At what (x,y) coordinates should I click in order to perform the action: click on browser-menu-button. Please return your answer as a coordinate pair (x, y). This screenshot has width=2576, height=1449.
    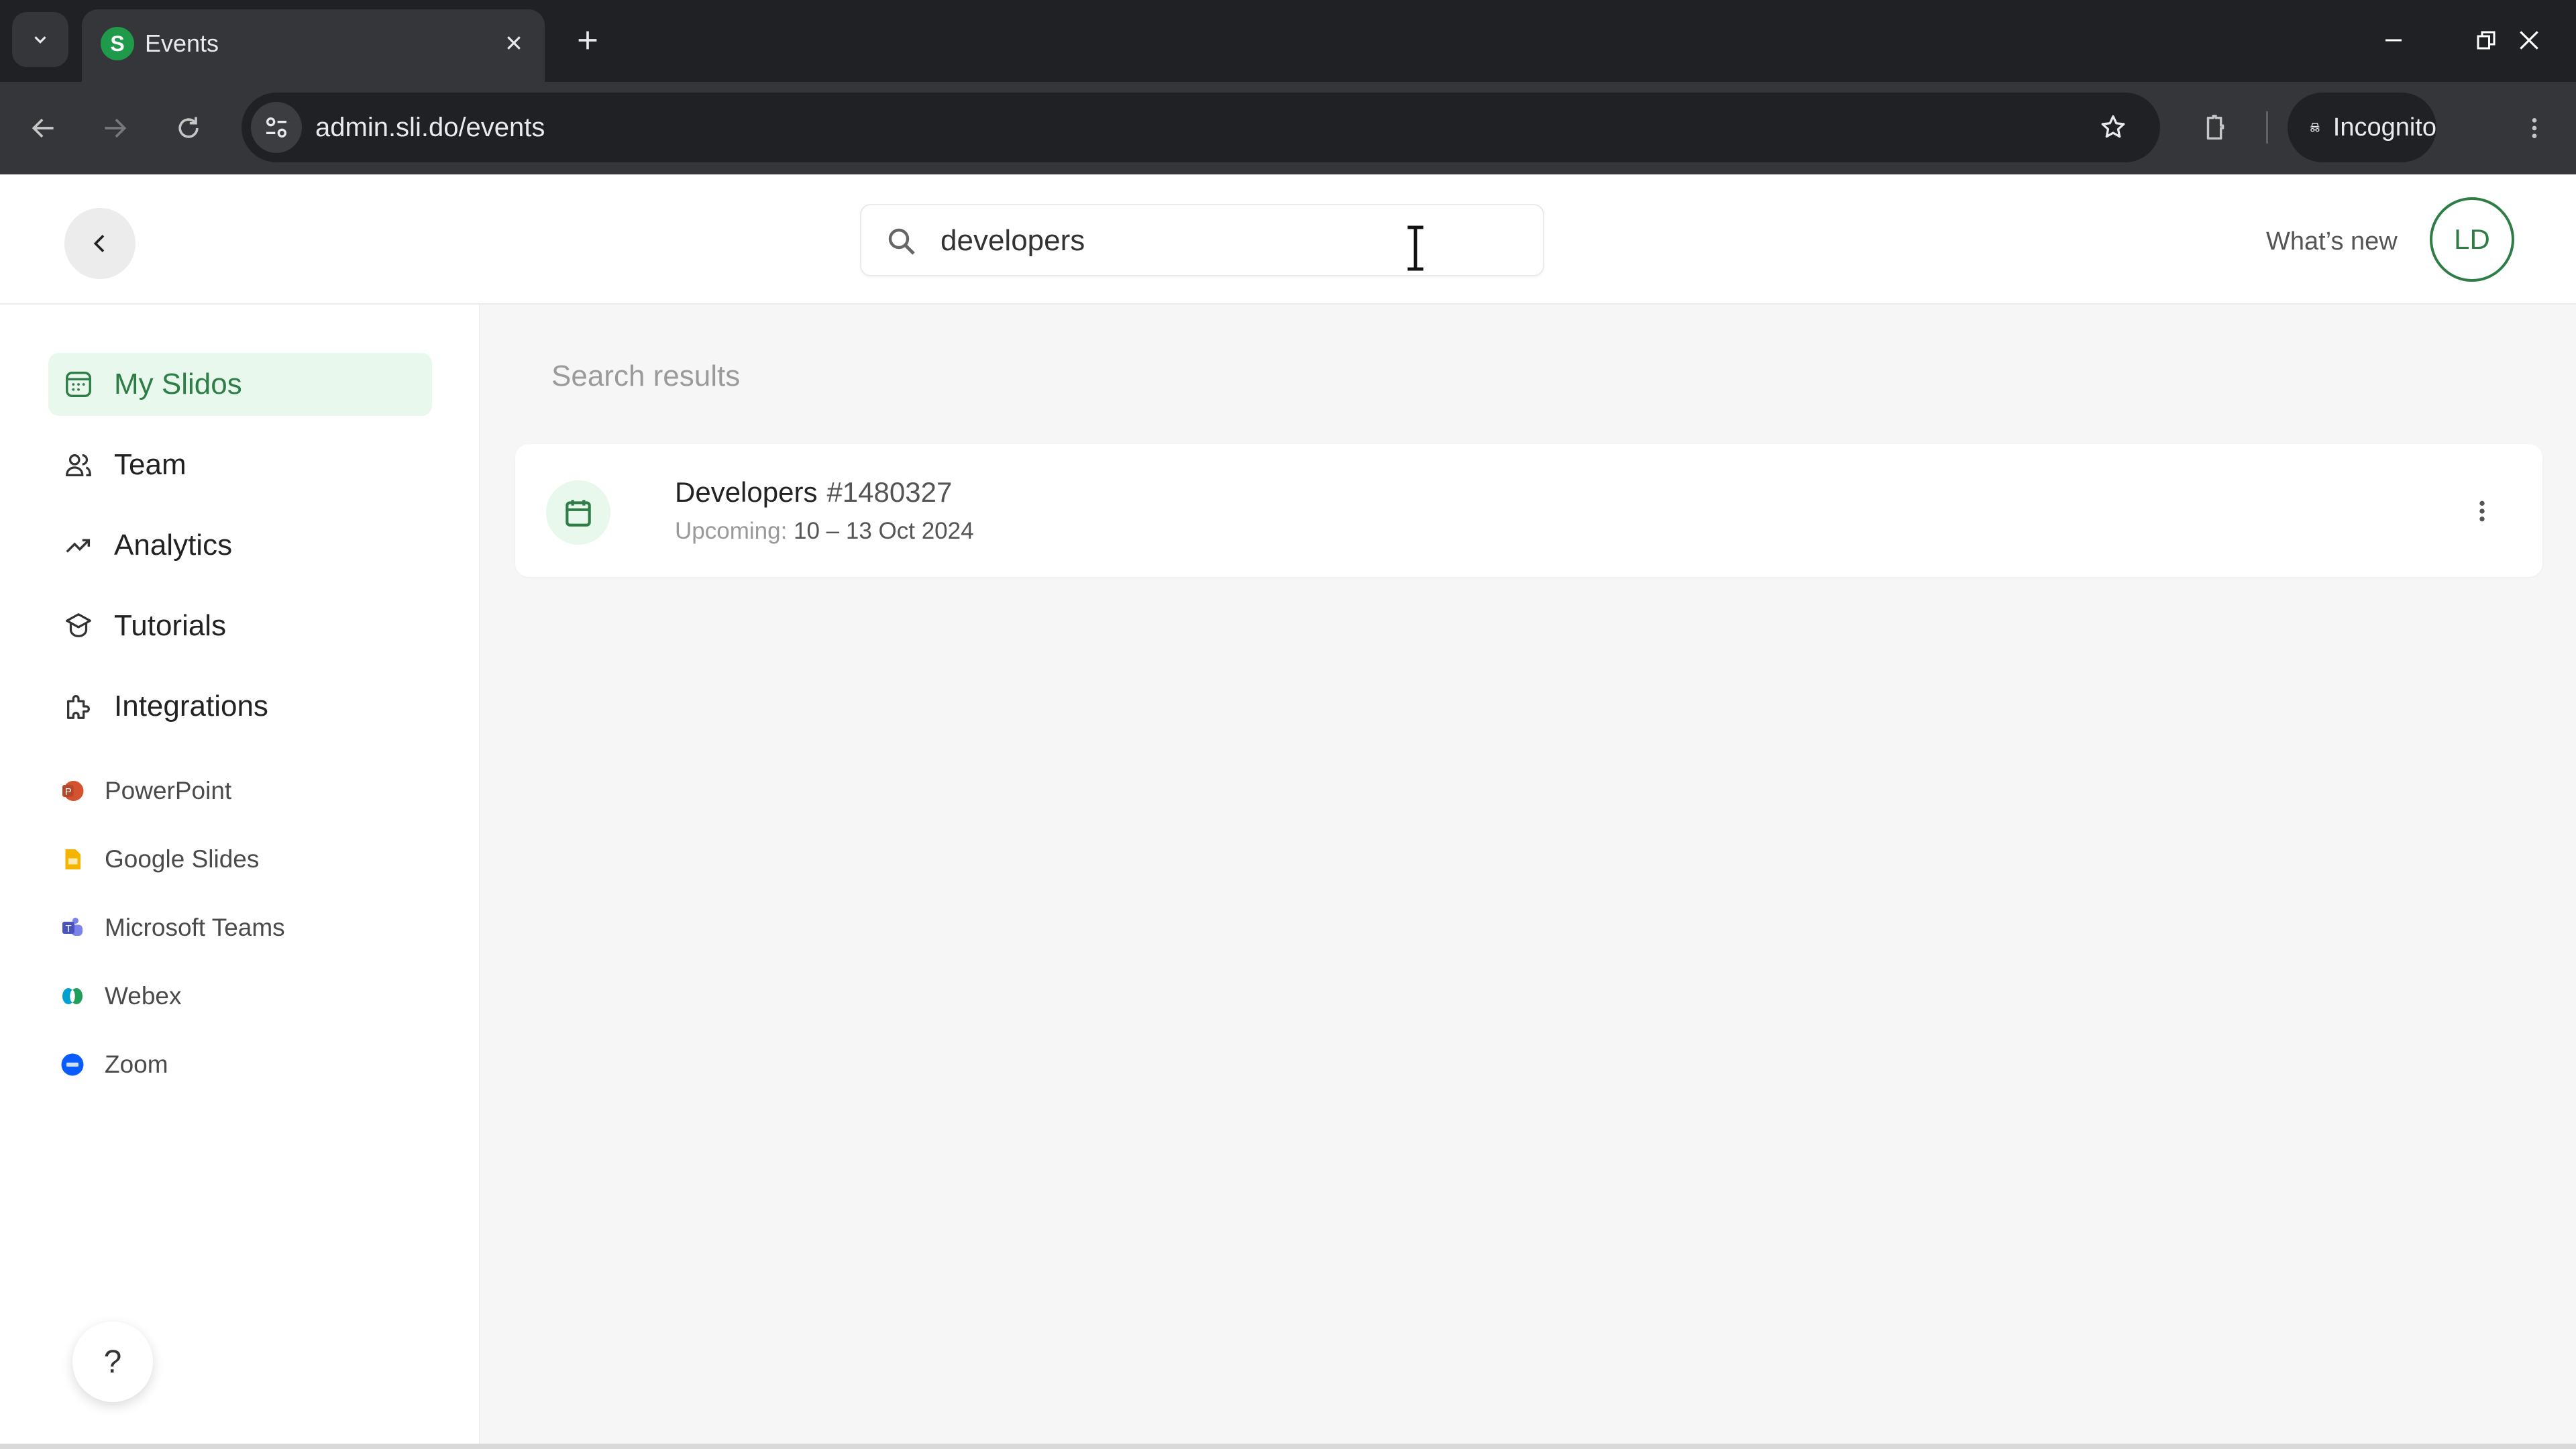
    Looking at the image, I should click on (2534, 128).